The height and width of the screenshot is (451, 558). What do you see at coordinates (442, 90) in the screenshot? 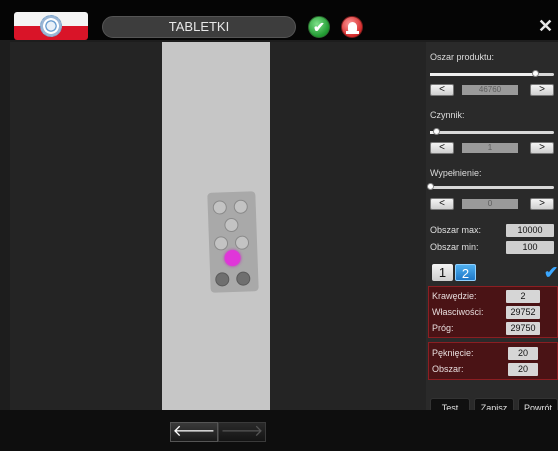
I see `area-decrement-button: <` at bounding box center [442, 90].